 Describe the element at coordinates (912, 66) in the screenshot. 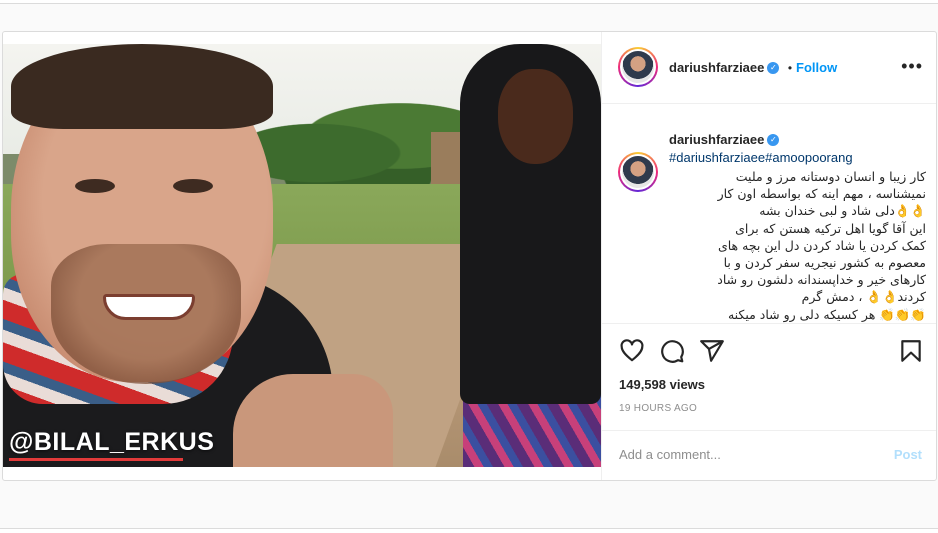

I see `more-options-icon: •••` at that location.